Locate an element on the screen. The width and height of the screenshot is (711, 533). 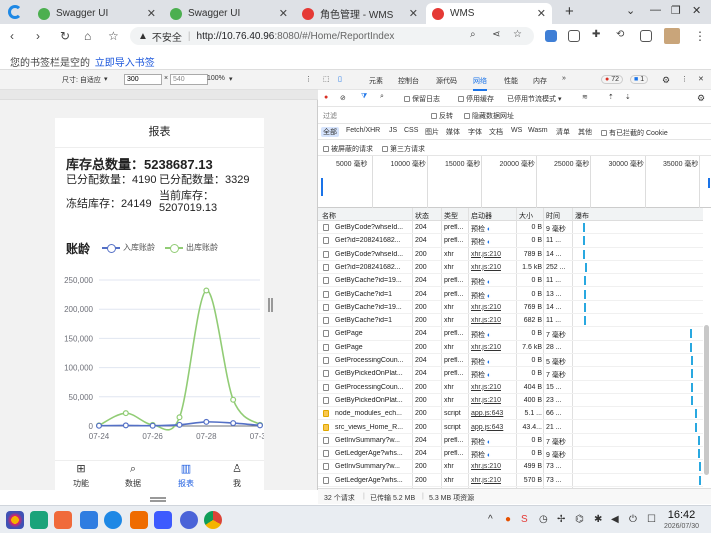
screenshot-icon is located at coordinates (574, 36).